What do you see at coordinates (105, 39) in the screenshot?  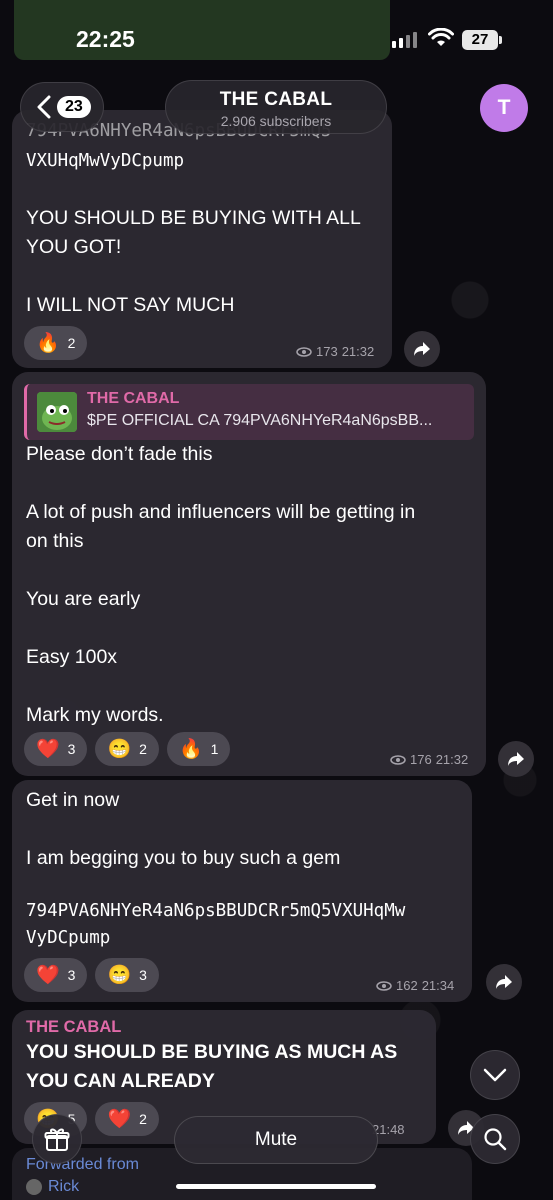 I see `status-time: 22:25` at bounding box center [105, 39].